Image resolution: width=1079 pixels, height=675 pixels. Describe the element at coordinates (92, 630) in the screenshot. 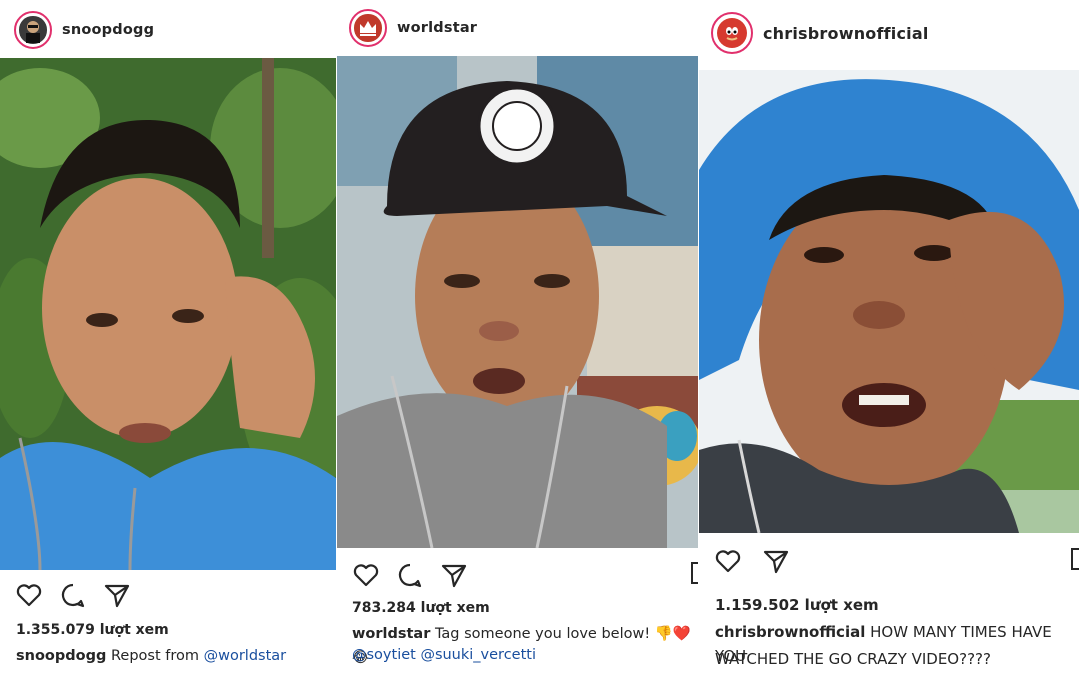

I see `view-count: 1.355.079 lượt xem` at that location.